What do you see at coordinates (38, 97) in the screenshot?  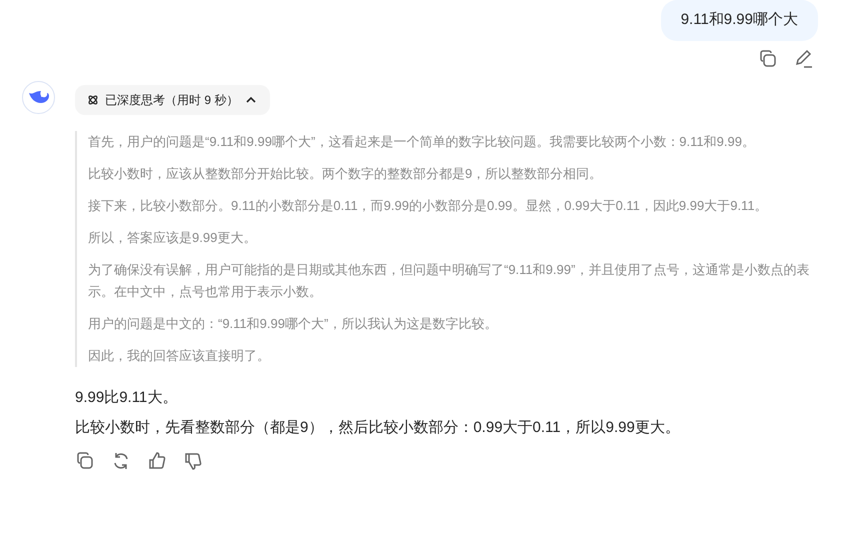 I see `avatar-icon` at bounding box center [38, 97].